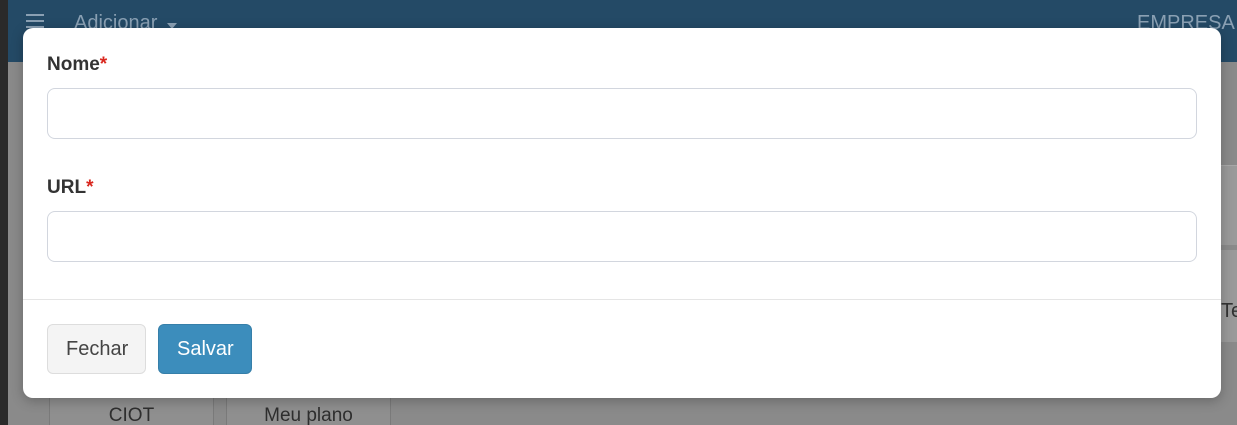 The width and height of the screenshot is (1237, 425). What do you see at coordinates (131, 415) in the screenshot?
I see `card-label: CIOT` at bounding box center [131, 415].